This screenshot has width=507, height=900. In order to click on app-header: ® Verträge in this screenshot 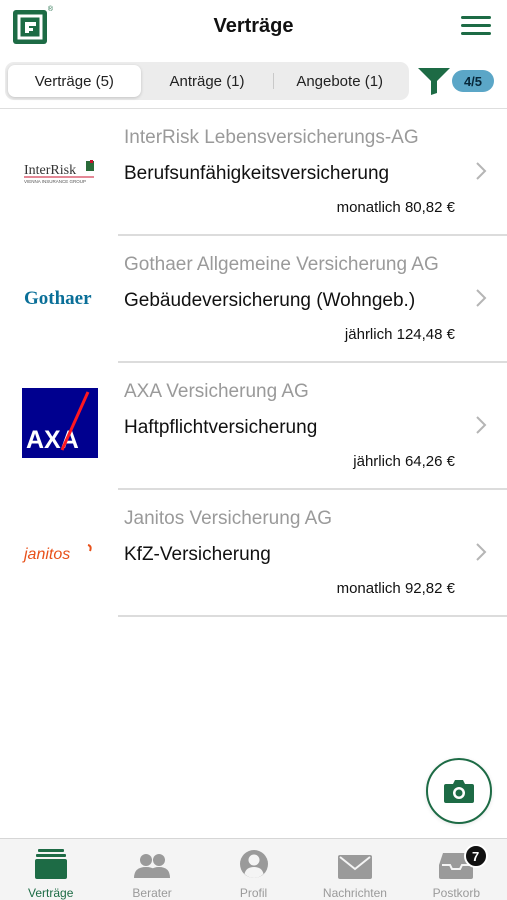, I will do `click(253, 28)`.